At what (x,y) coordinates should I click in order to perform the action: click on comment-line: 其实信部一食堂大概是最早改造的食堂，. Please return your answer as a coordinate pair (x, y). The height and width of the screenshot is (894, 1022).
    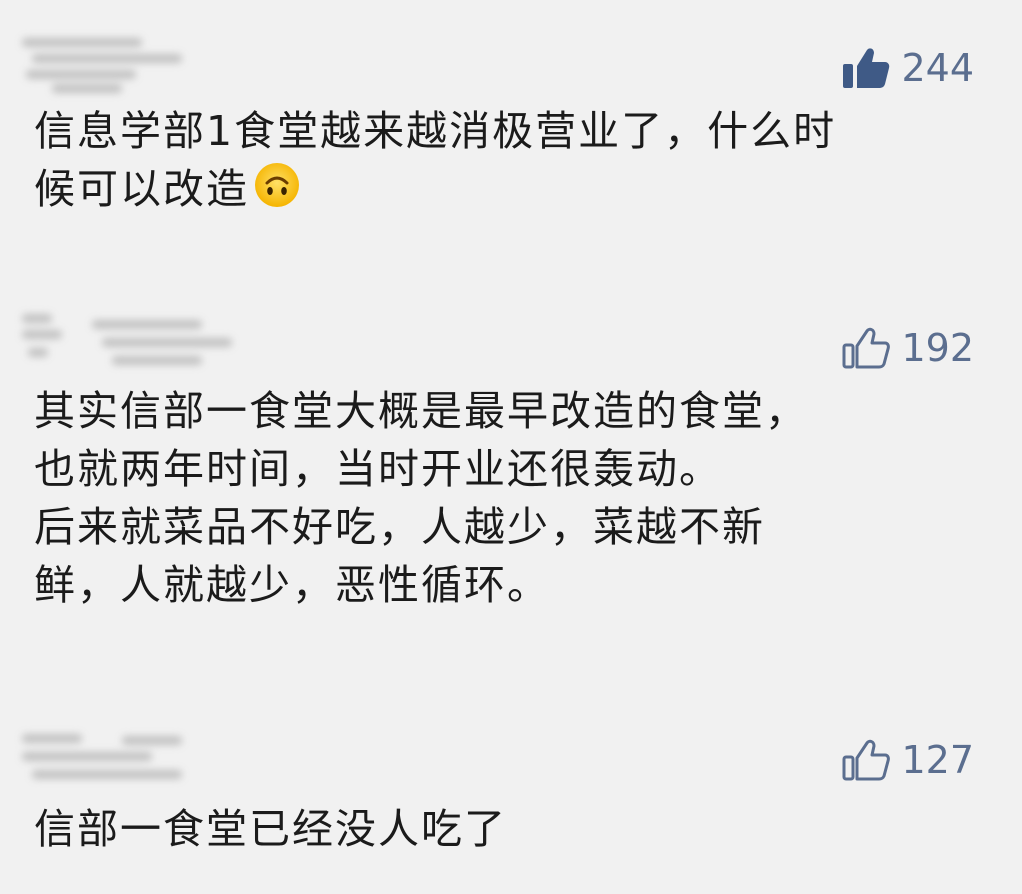
    Looking at the image, I should click on (421, 411).